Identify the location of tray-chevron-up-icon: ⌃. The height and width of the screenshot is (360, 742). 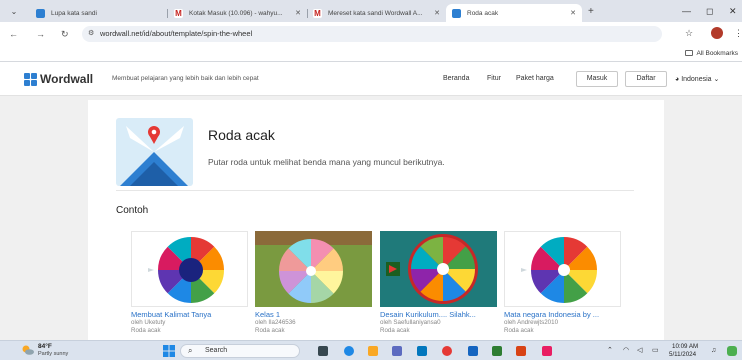
(610, 351).